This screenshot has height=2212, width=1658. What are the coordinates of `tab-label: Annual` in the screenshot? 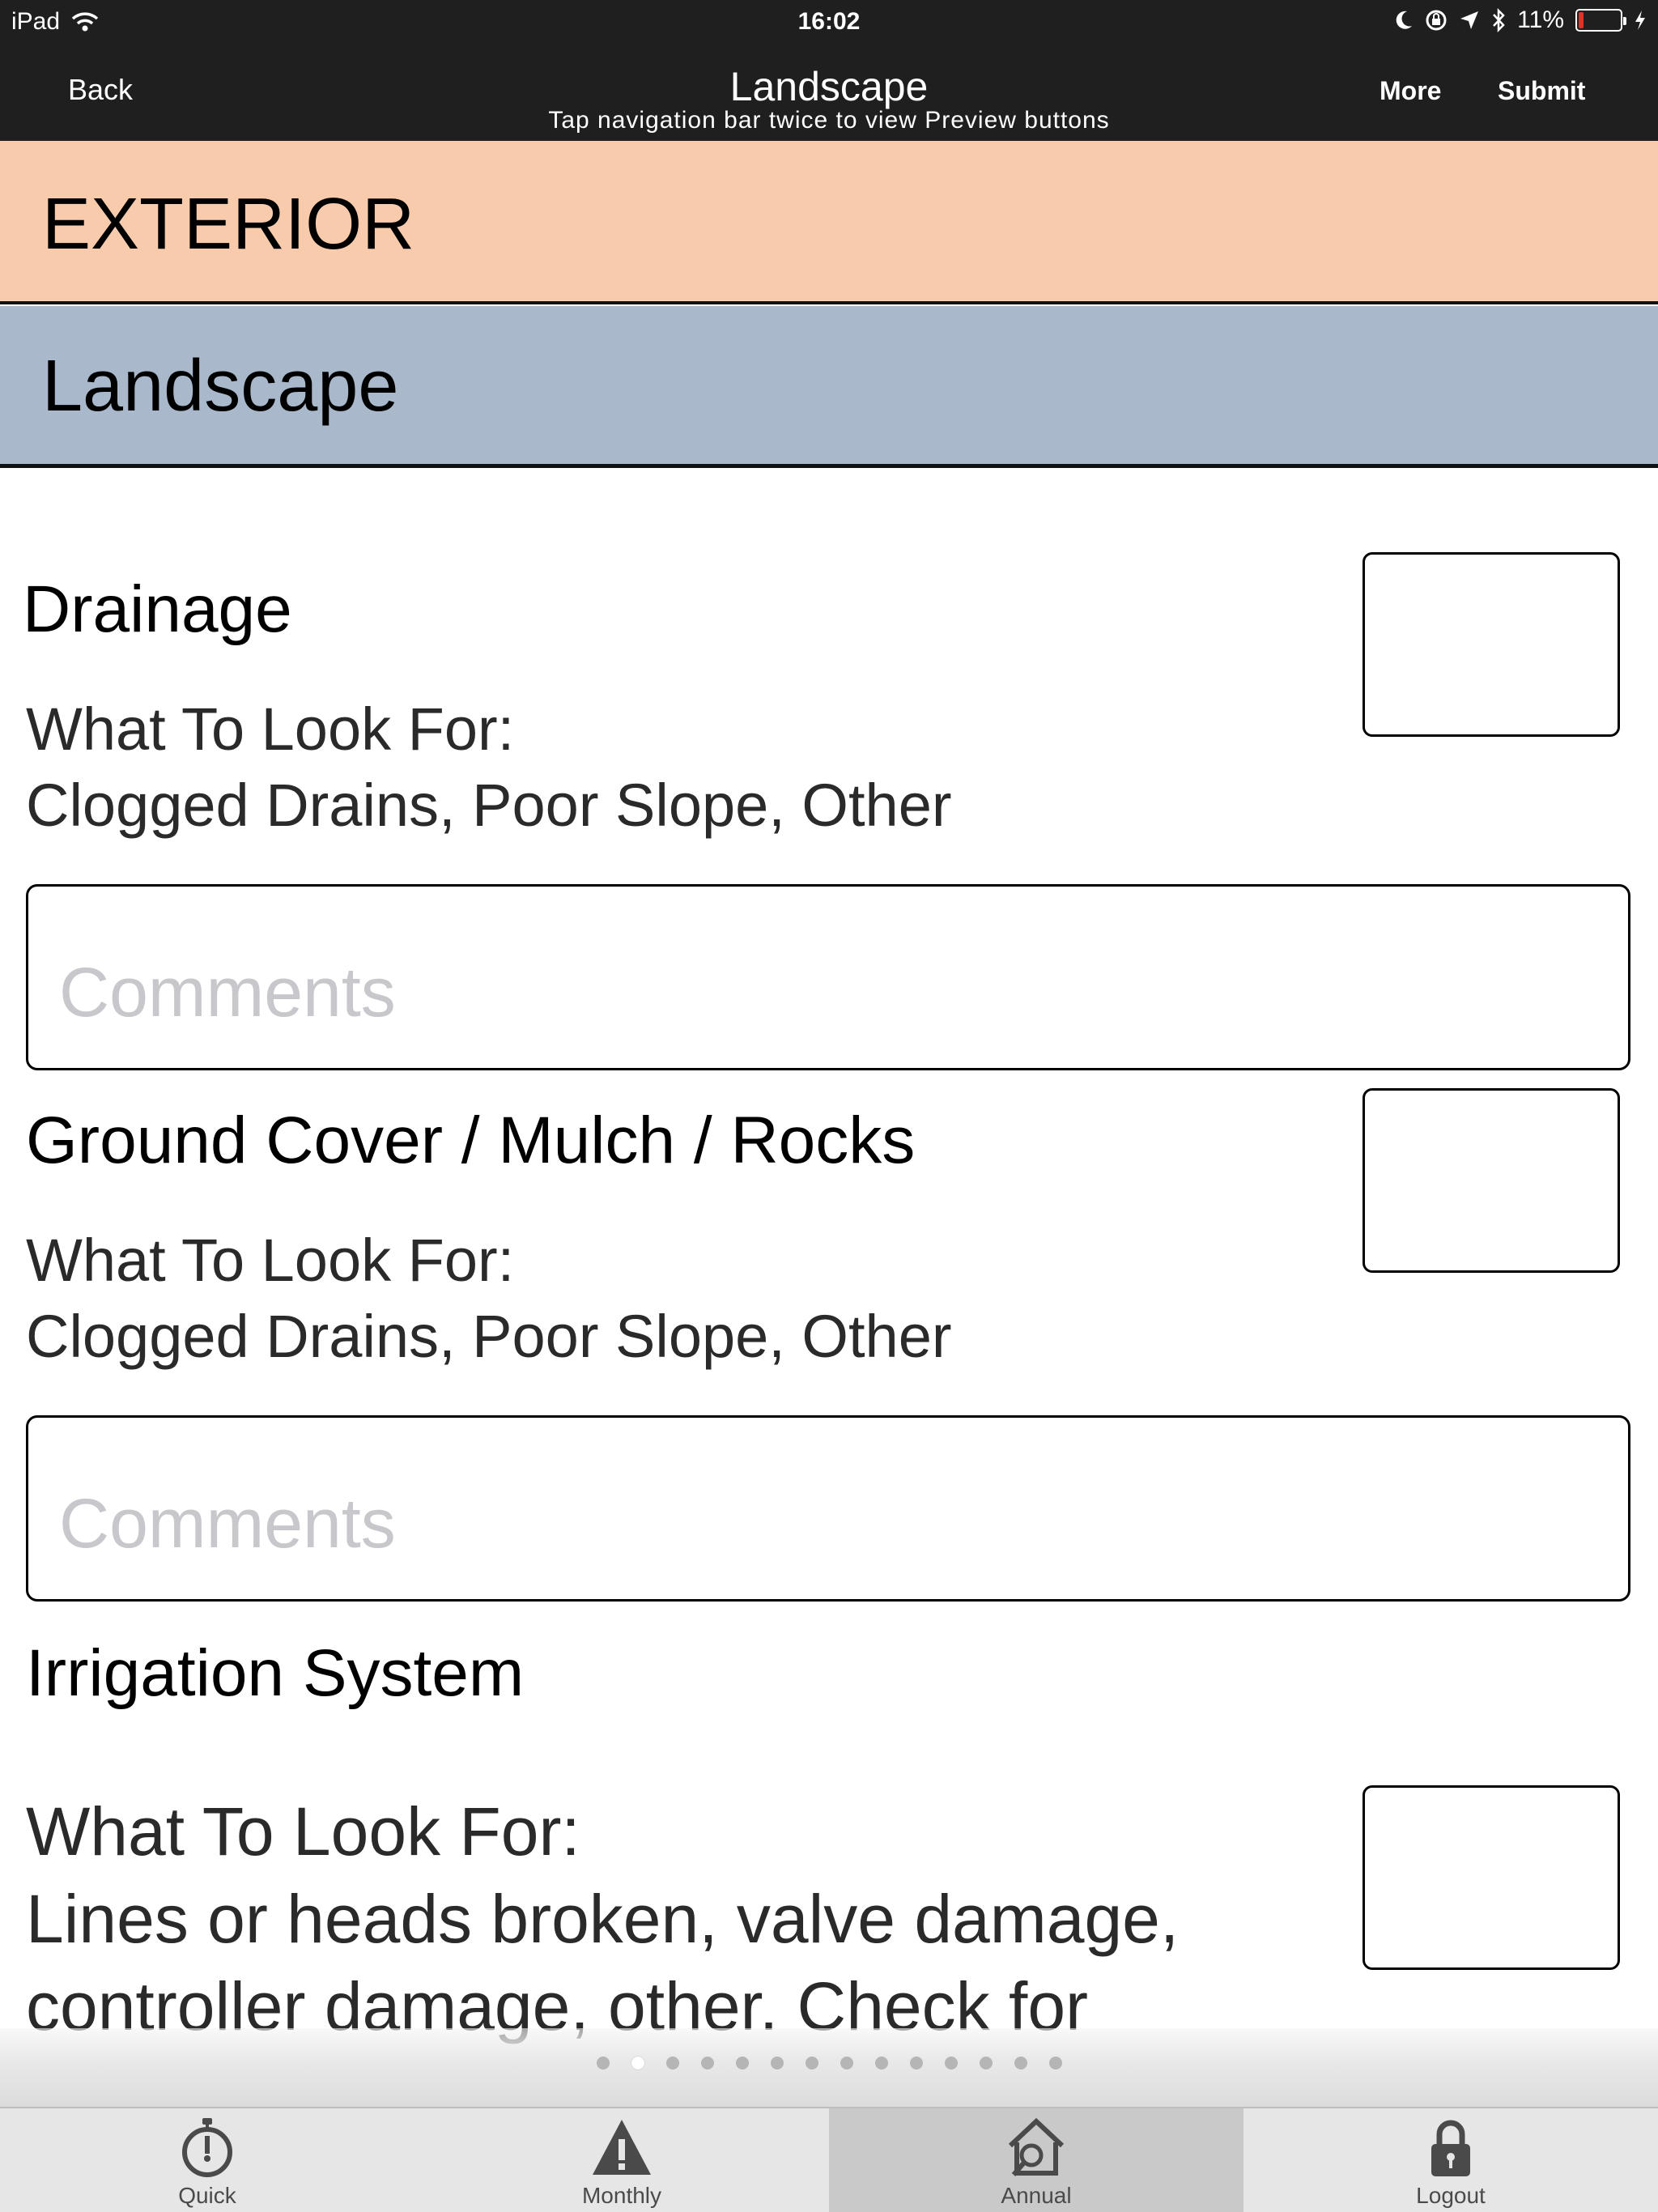 It's located at (1036, 2196).